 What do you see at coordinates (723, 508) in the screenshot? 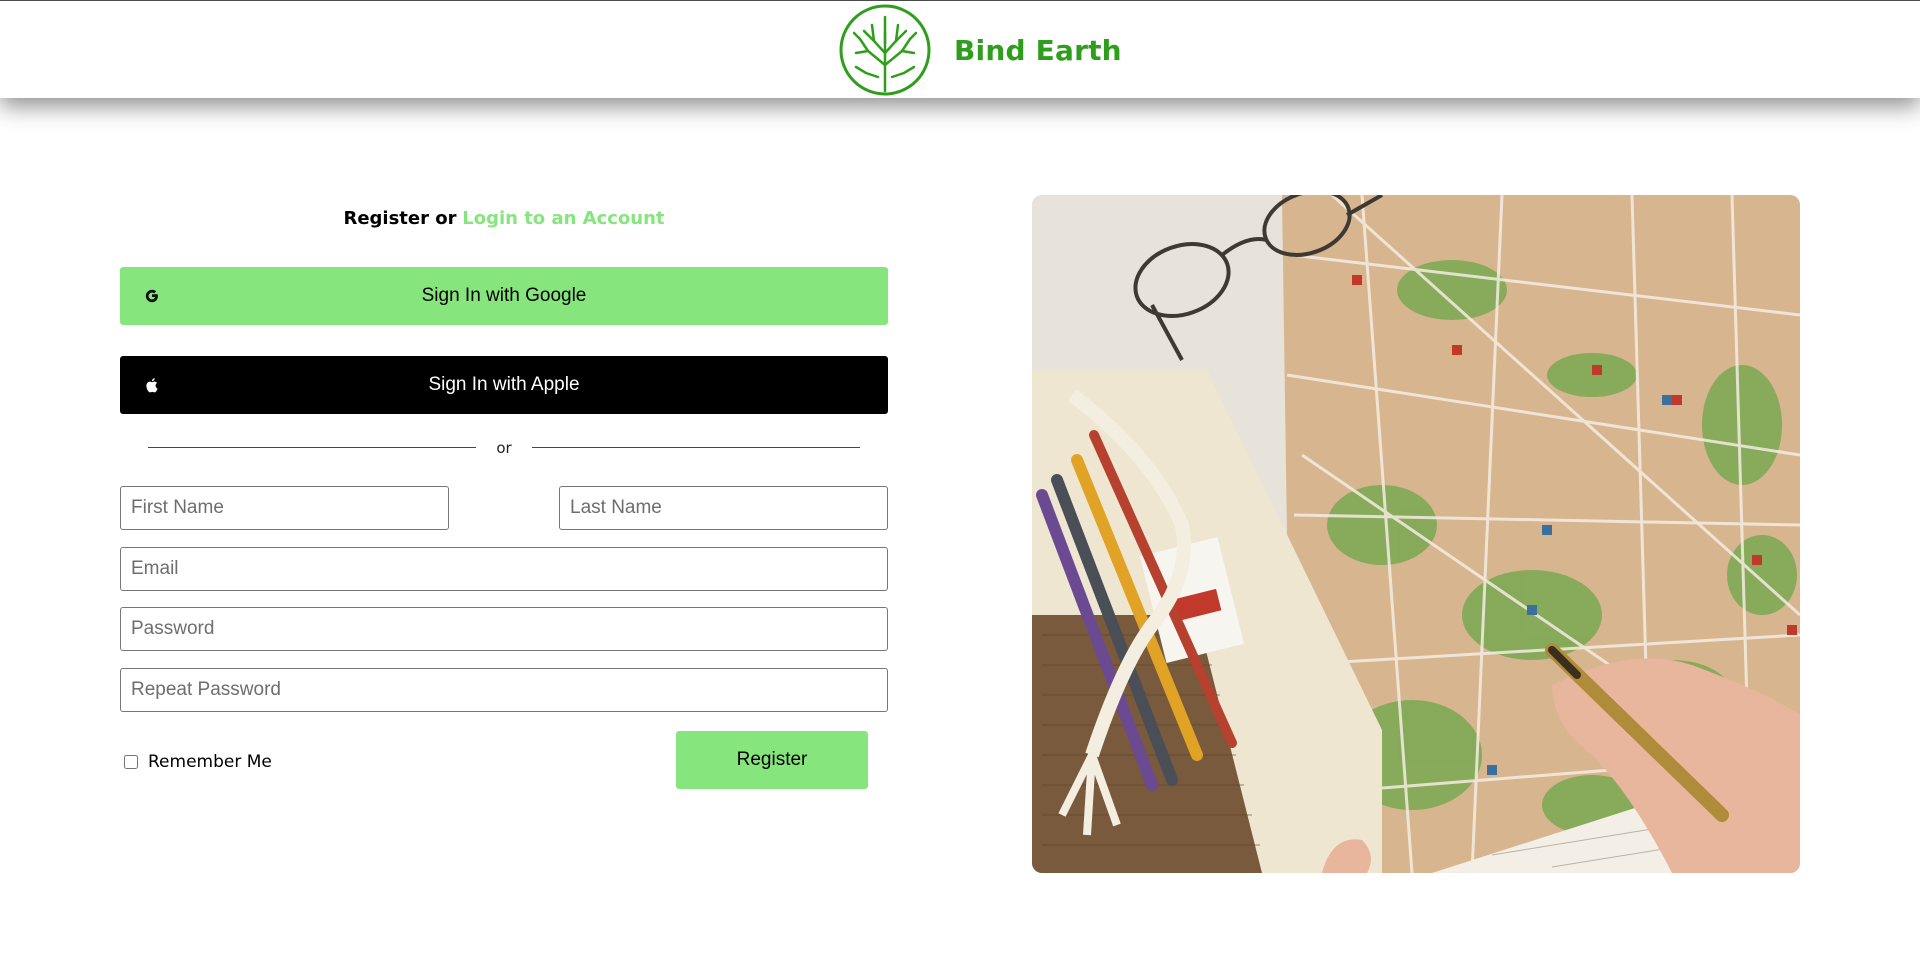
I see `last-name-input` at bounding box center [723, 508].